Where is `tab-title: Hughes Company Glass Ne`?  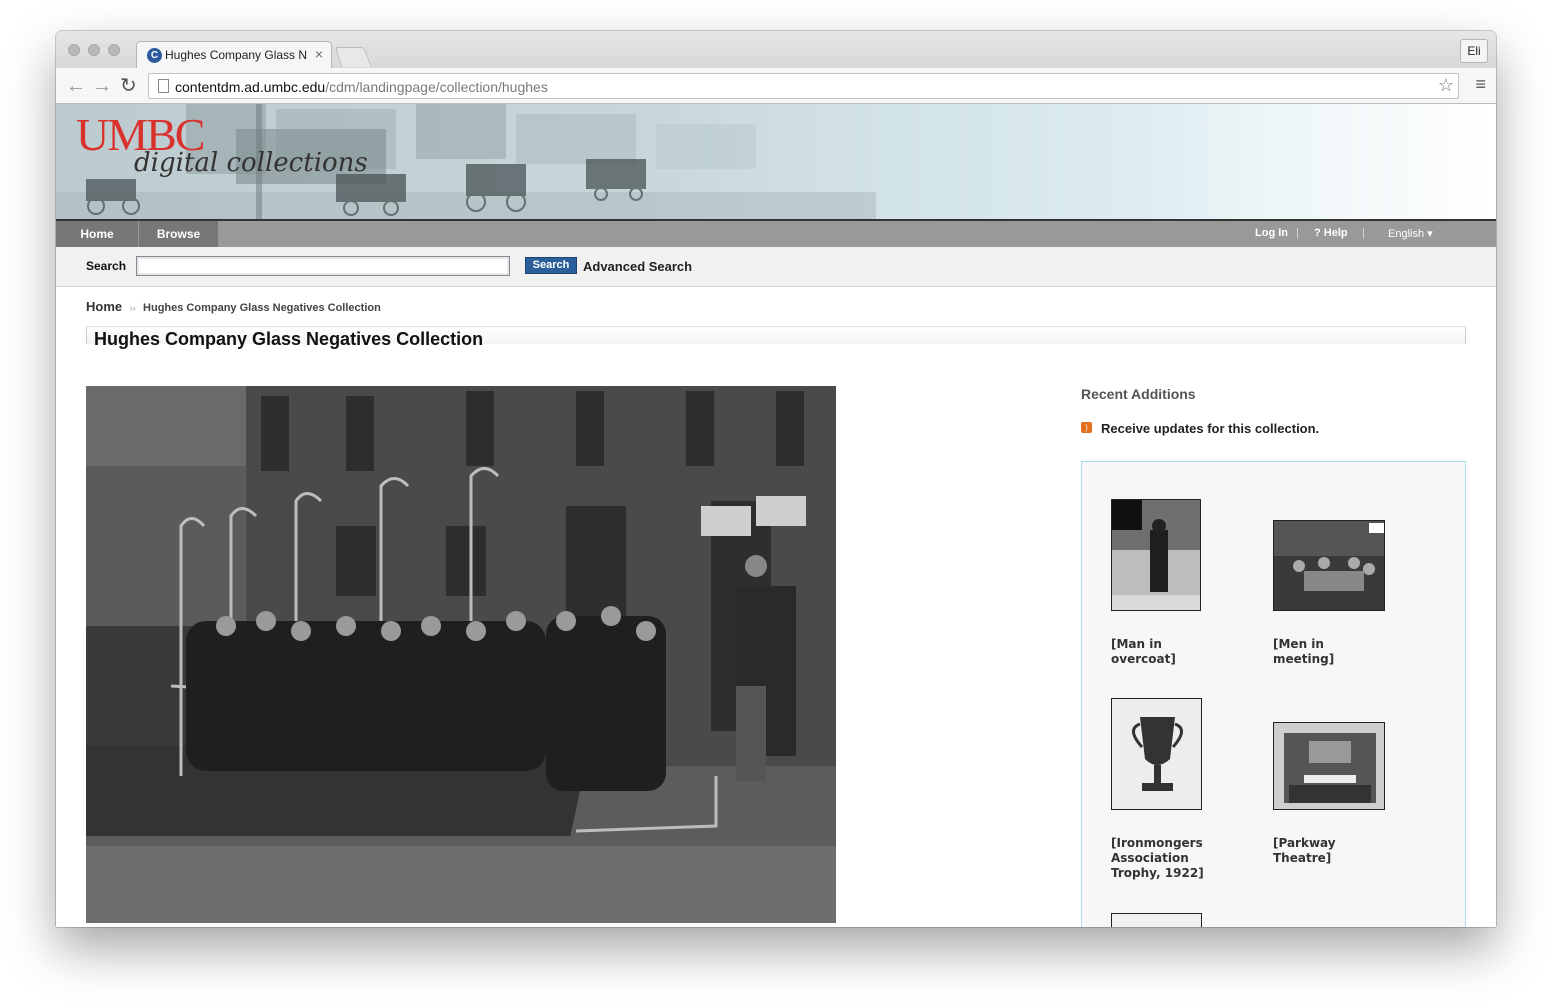 tab-title: Hughes Company Glass Ne is located at coordinates (236, 55).